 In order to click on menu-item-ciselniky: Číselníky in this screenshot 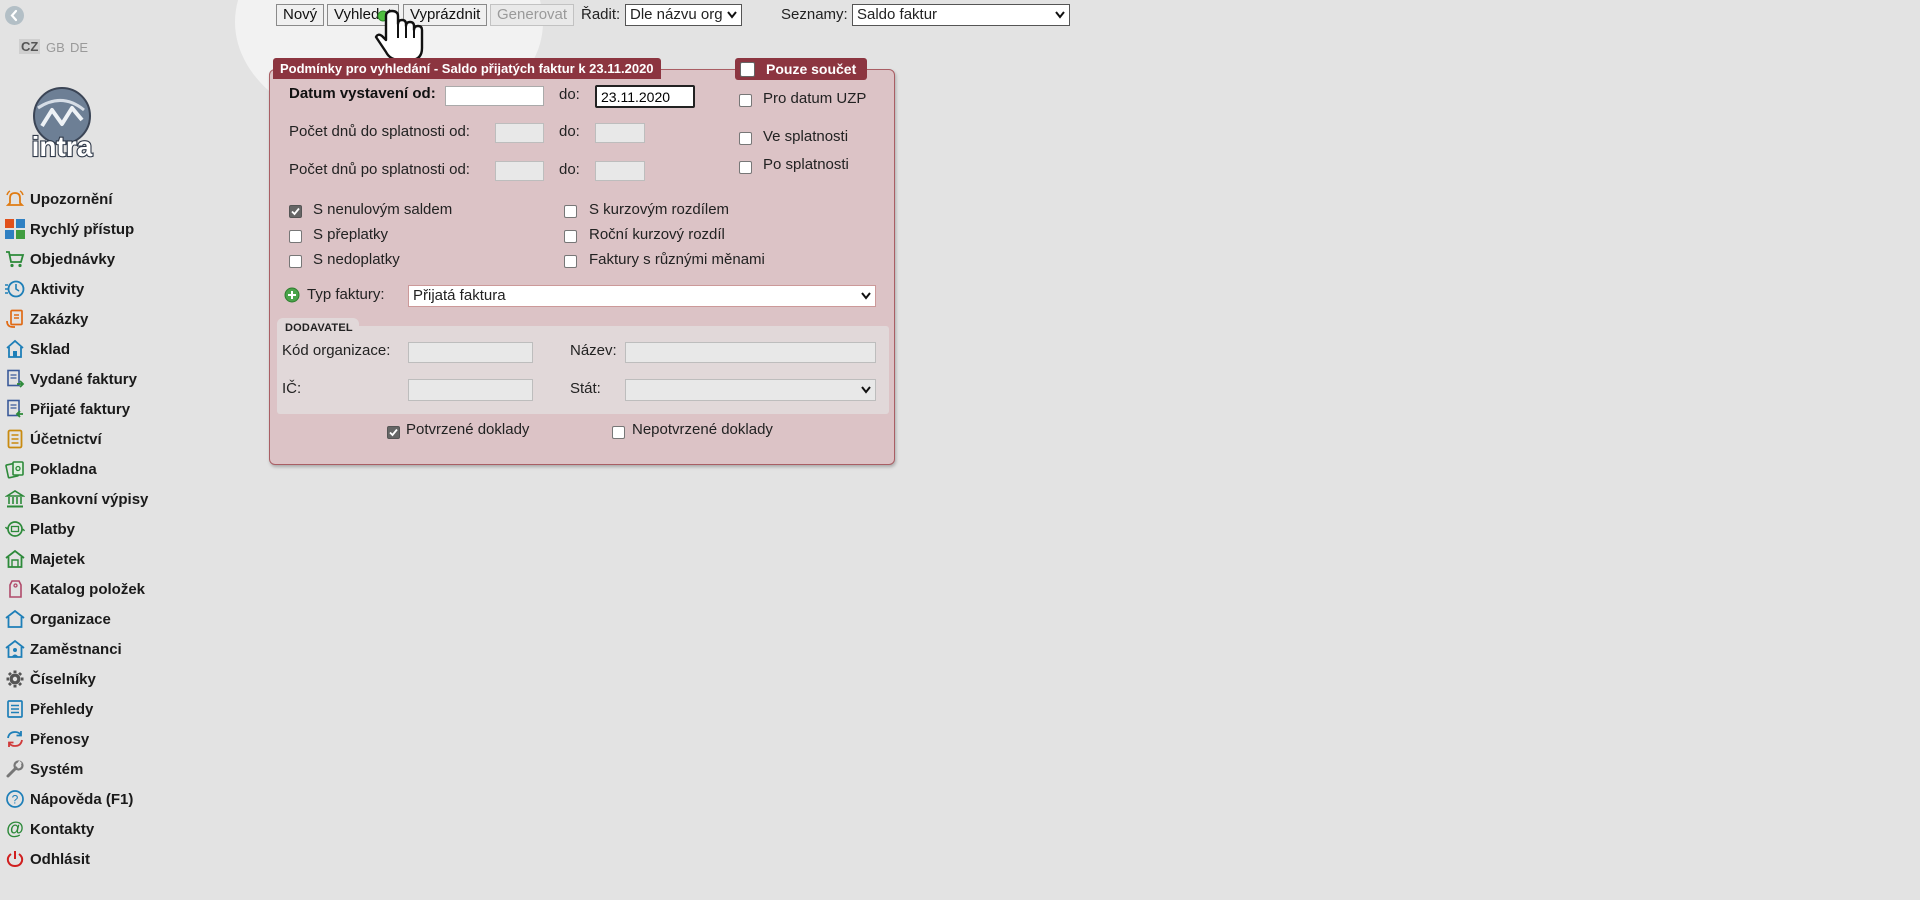, I will do `click(124, 679)`.